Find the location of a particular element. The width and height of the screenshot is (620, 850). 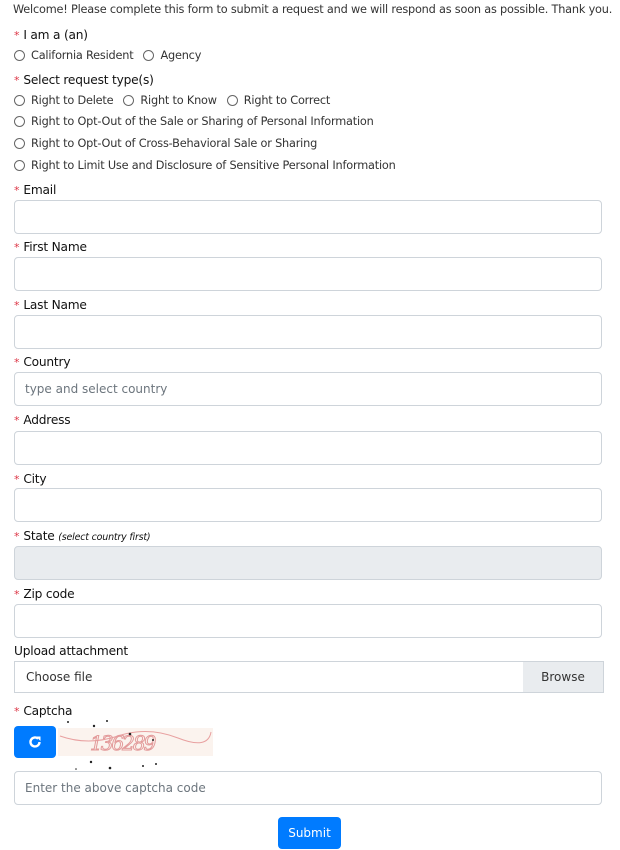

country-input: type and select country is located at coordinates (308, 389).